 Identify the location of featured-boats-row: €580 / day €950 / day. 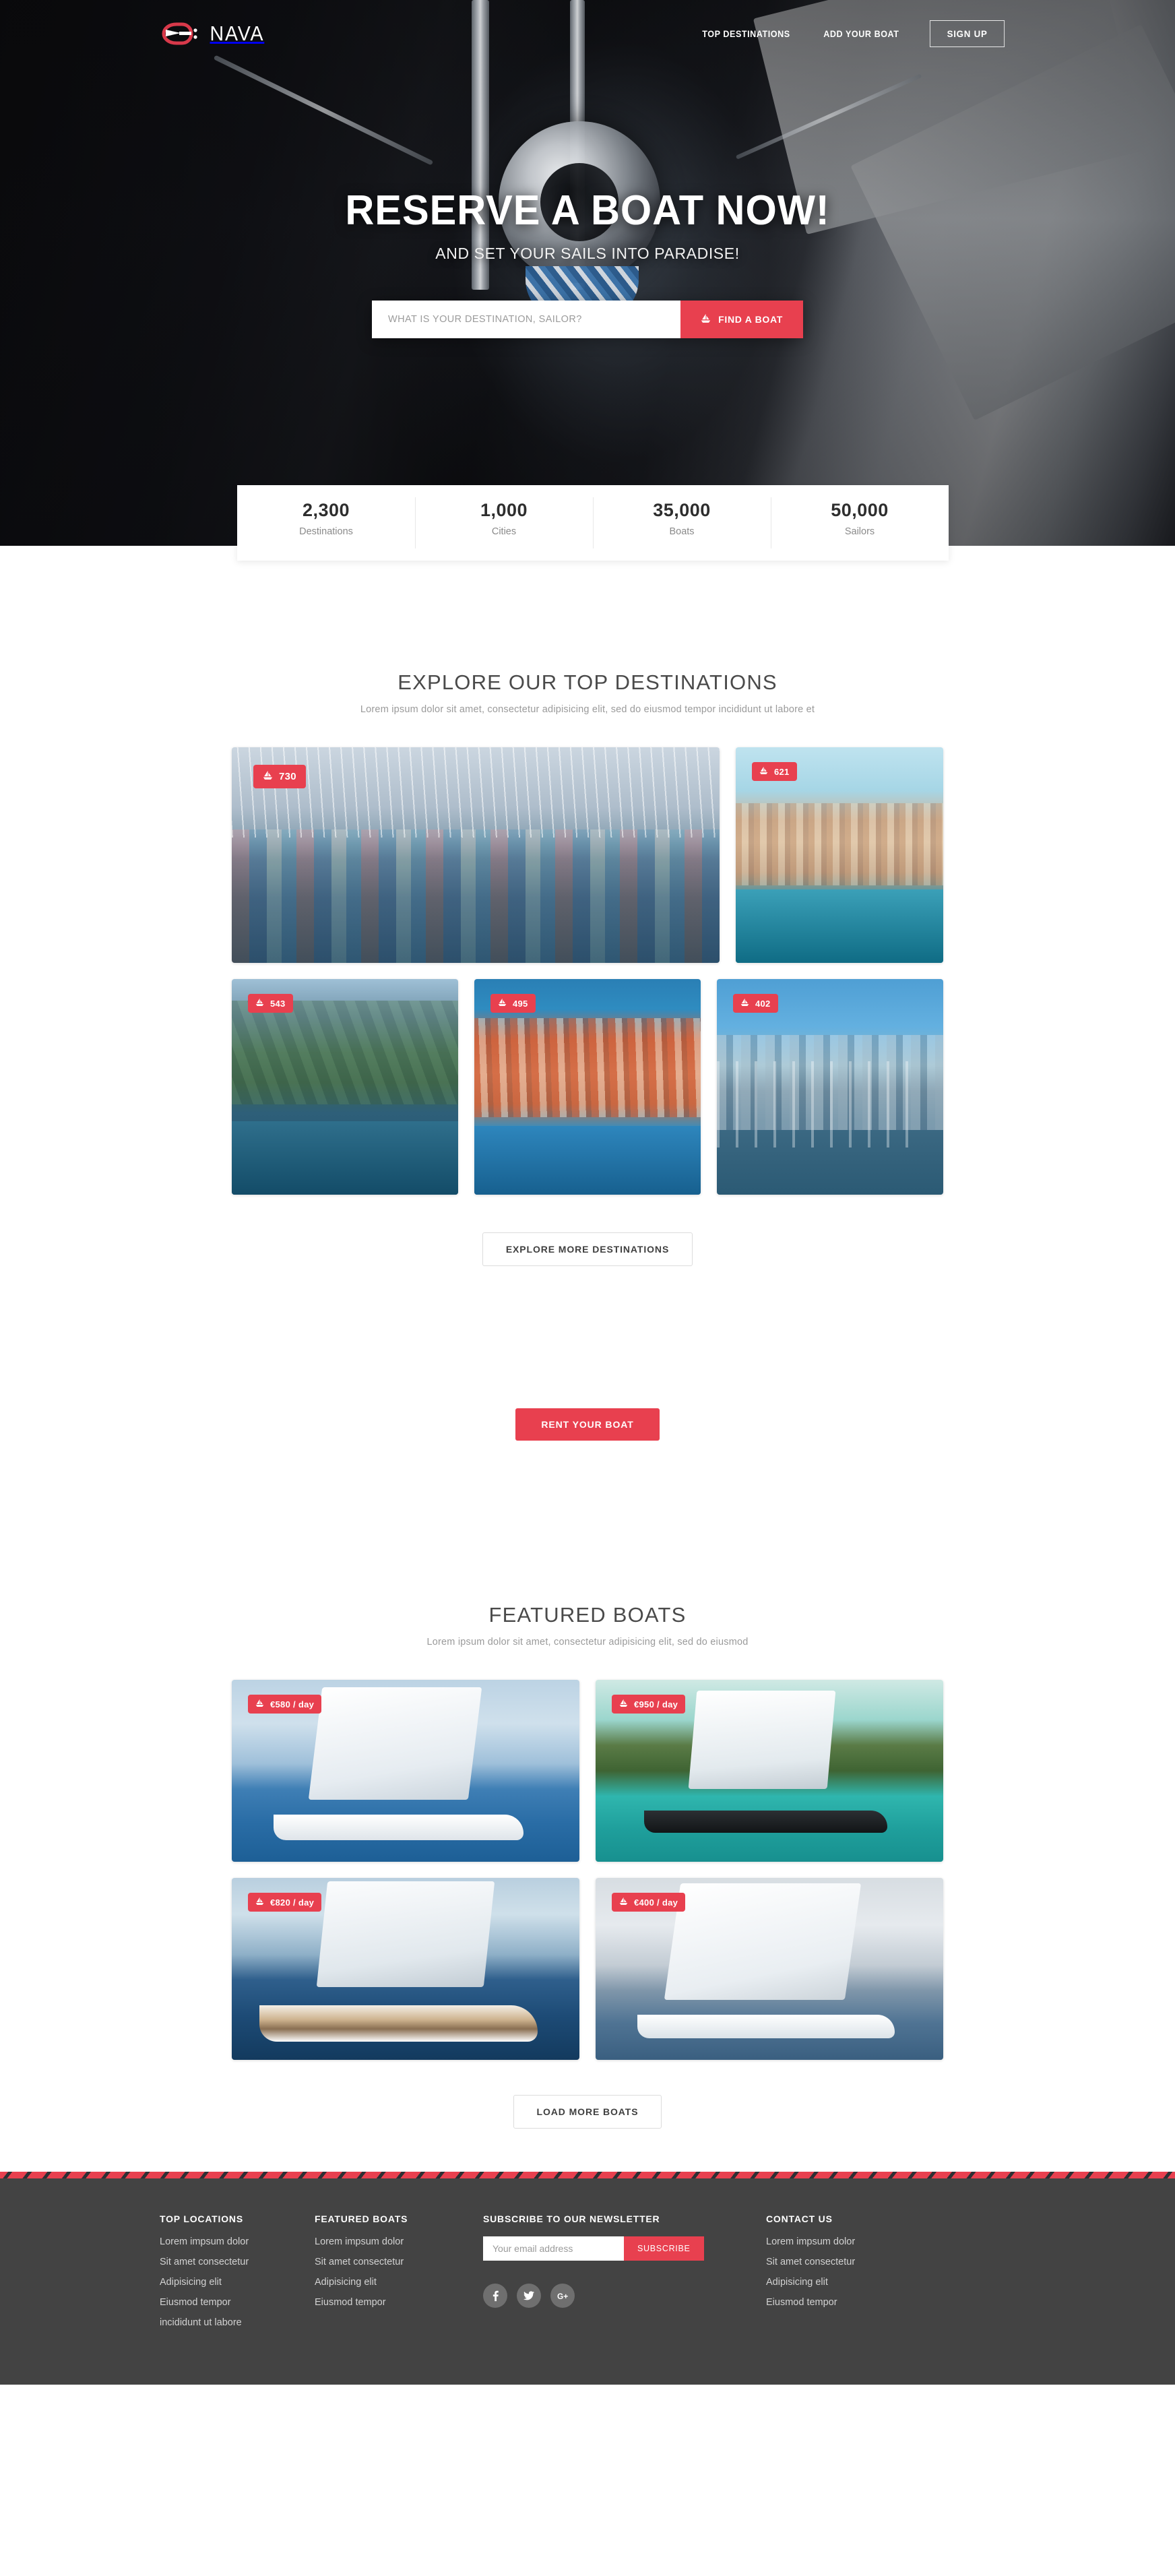
(587, 1771).